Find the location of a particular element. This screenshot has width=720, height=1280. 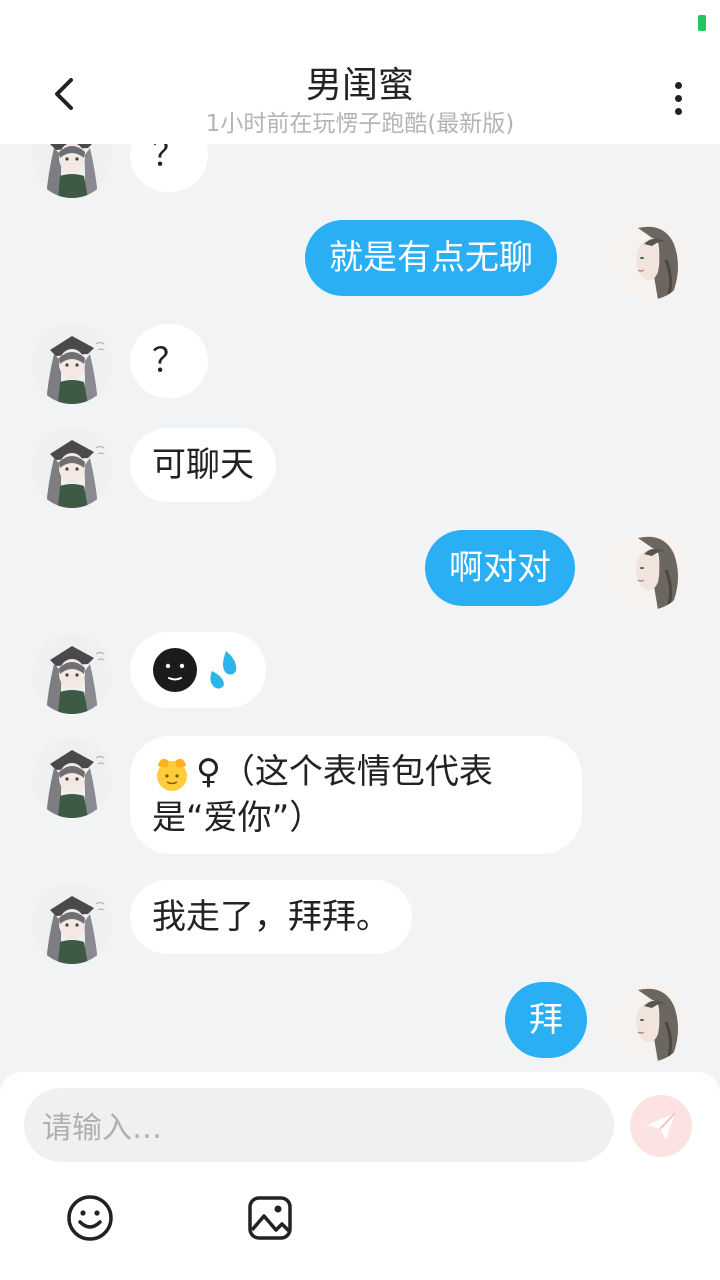

dark-face-emoji-icon is located at coordinates (175, 670).